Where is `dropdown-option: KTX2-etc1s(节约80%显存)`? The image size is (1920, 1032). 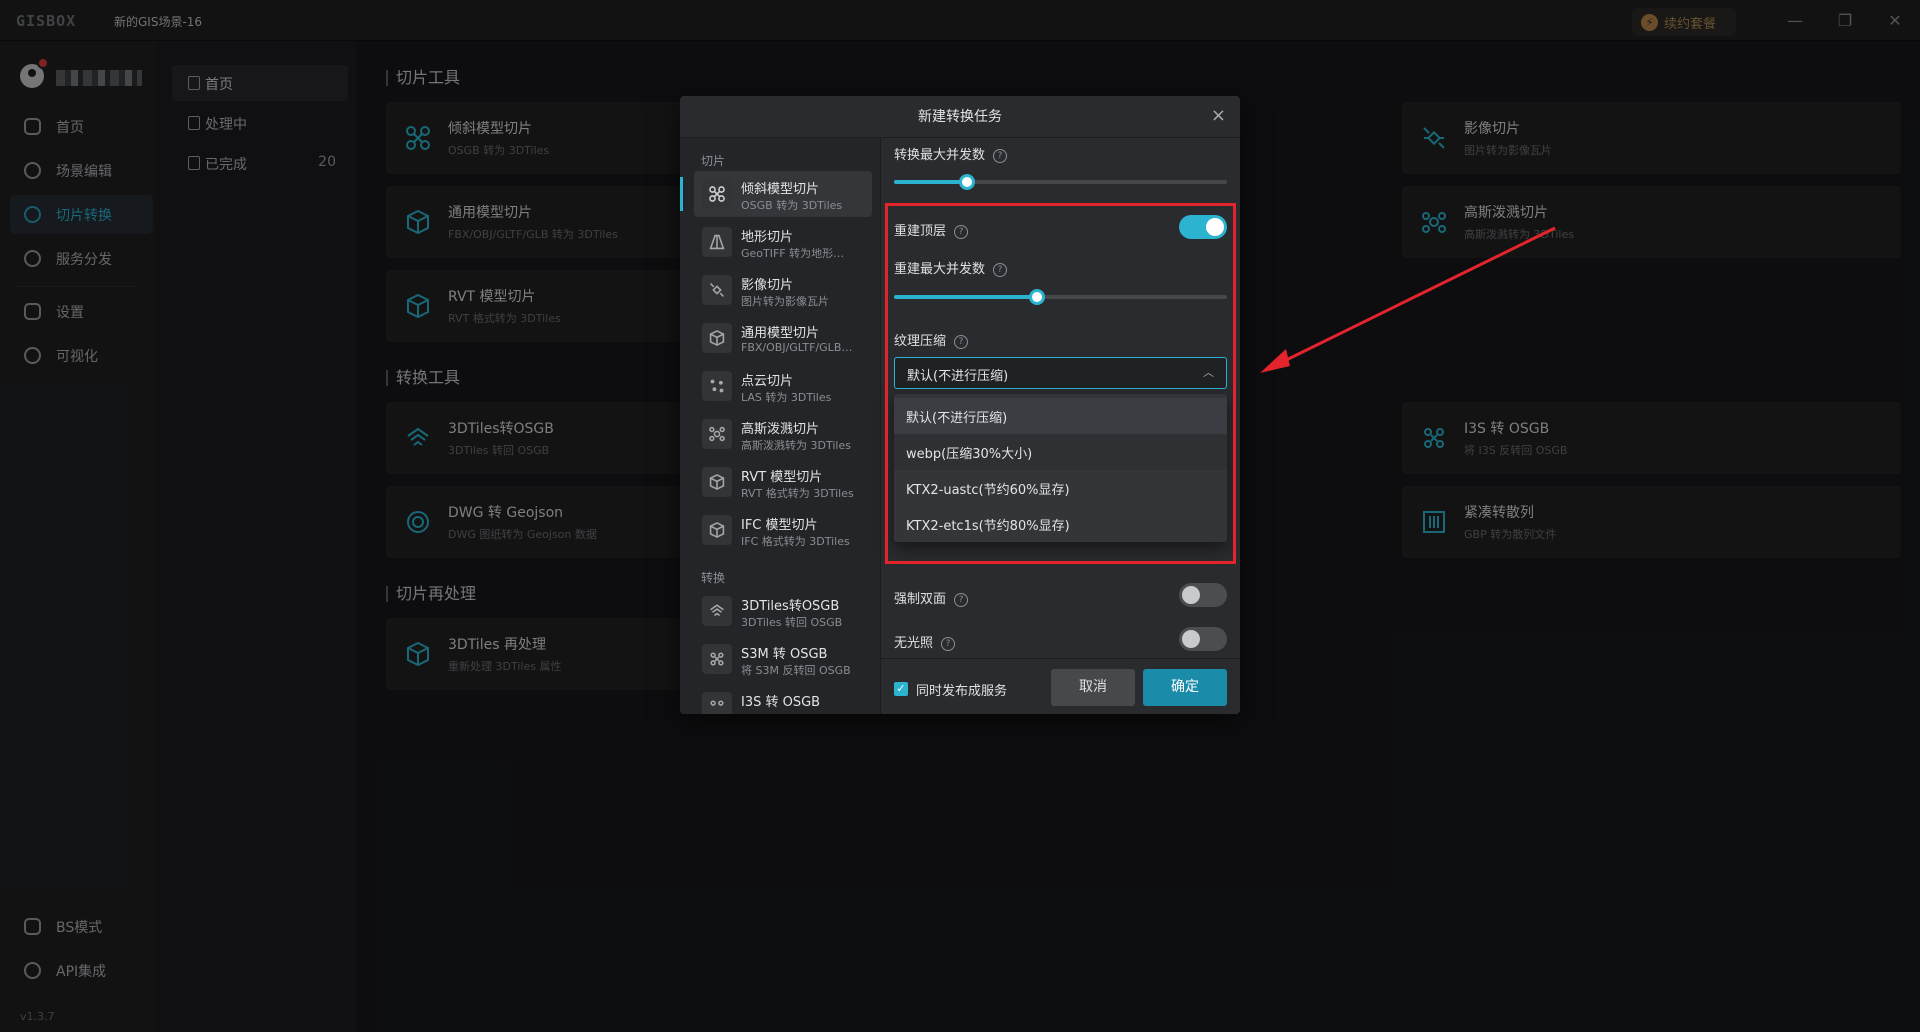 dropdown-option: KTX2-etc1s(节约80%显存) is located at coordinates (1060, 524).